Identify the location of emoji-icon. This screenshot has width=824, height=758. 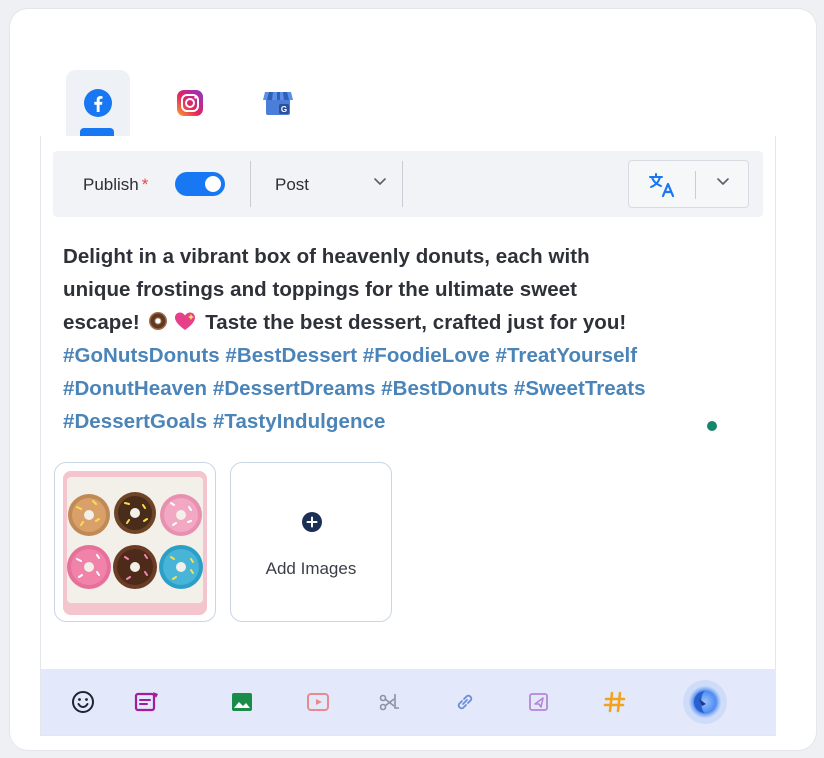
(83, 702).